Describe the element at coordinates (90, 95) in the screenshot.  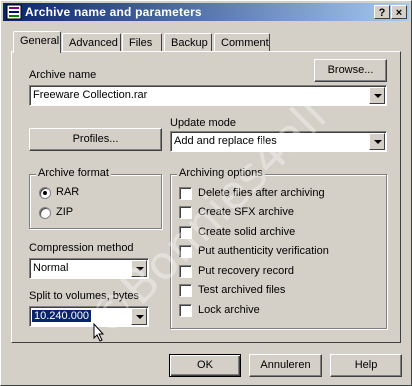
I see `archive-name-value: Freeware Collection.rar` at that location.